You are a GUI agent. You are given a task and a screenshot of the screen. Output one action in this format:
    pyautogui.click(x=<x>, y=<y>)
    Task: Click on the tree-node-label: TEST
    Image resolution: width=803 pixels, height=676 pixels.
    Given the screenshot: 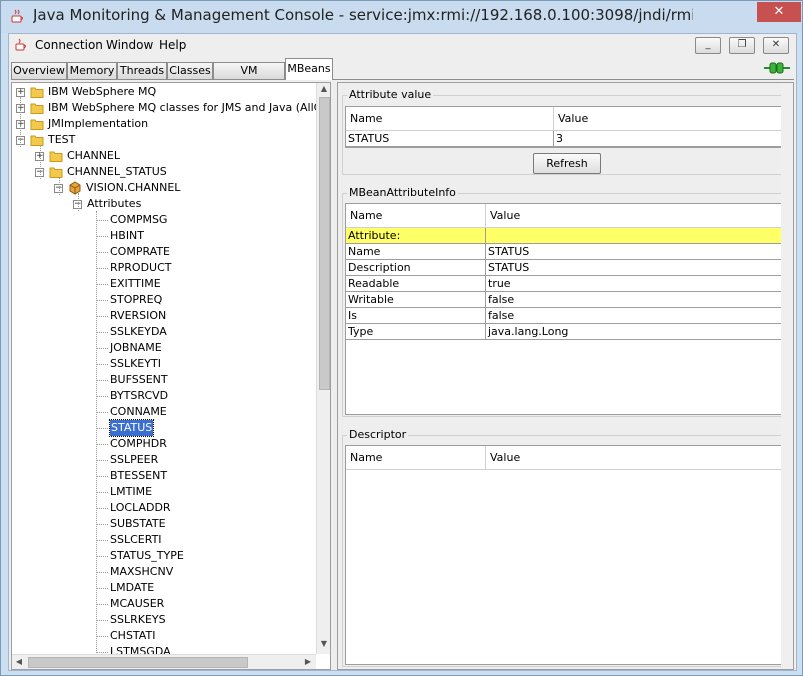 What is the action you would take?
    pyautogui.click(x=62, y=139)
    